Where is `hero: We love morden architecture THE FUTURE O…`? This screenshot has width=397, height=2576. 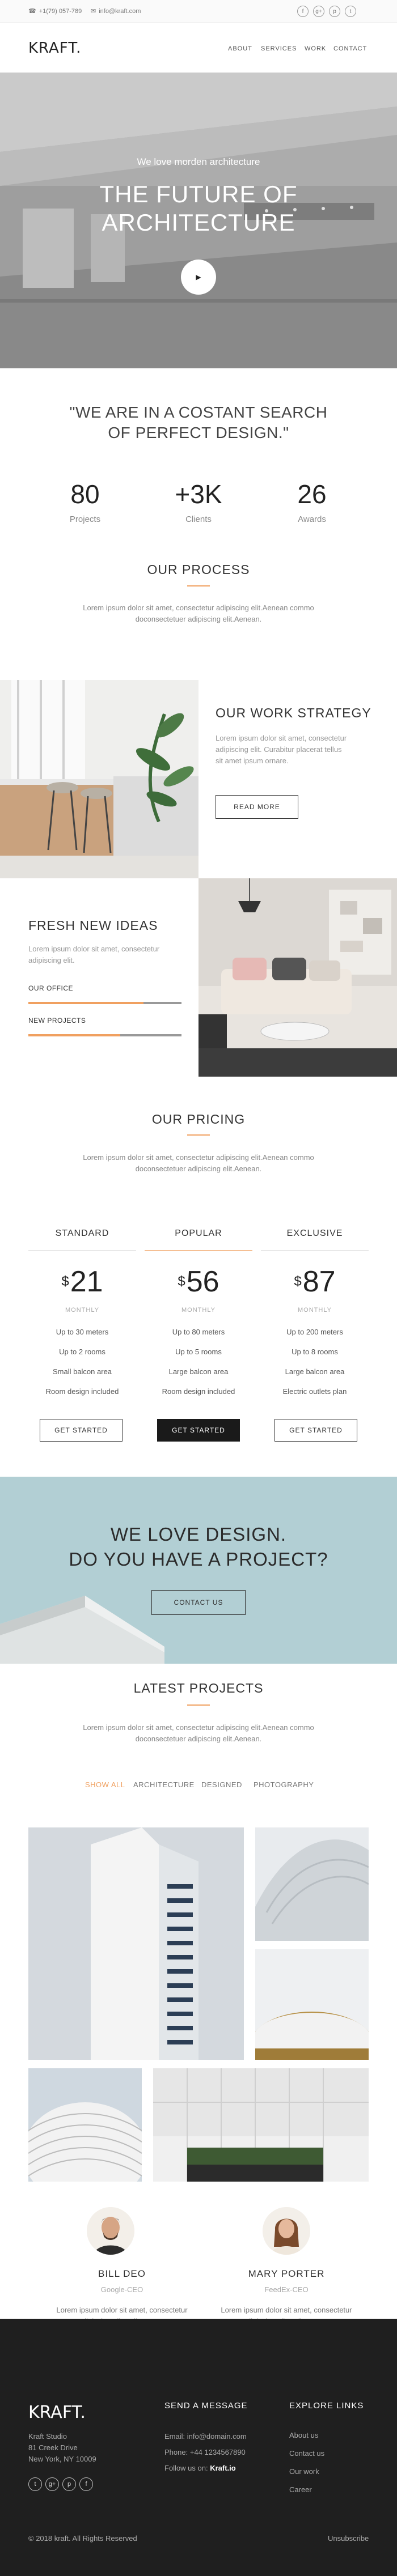
hero: We love morden architecture THE FUTURE O… is located at coordinates (198, 220).